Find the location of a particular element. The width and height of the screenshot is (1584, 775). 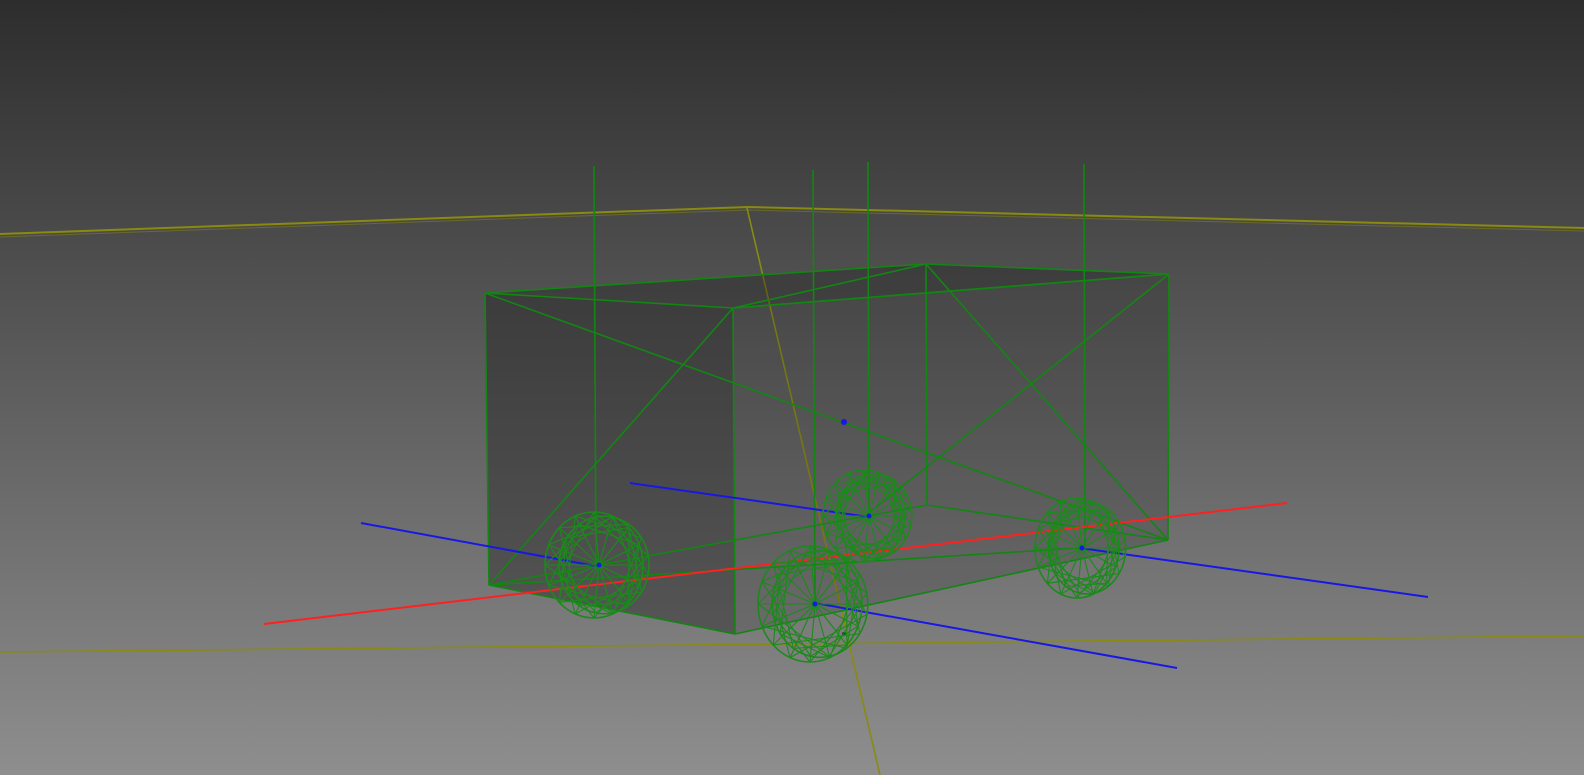

suspension-line-front-right is located at coordinates (1084, 355).